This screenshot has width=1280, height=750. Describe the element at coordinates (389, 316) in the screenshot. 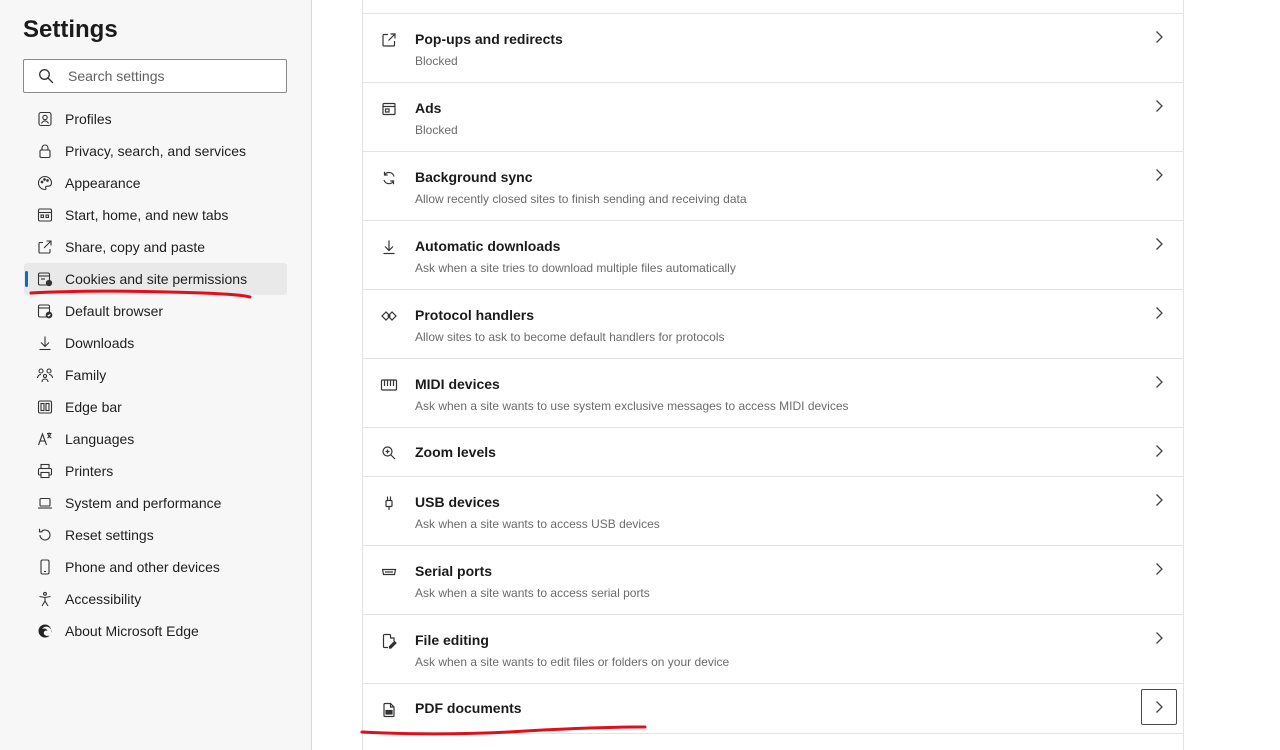

I see `protocol-icon` at that location.